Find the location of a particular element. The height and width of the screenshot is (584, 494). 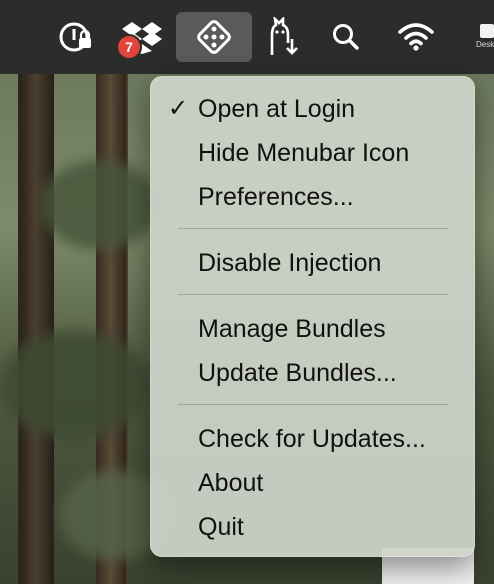

tree-trunk is located at coordinates (37, 329).